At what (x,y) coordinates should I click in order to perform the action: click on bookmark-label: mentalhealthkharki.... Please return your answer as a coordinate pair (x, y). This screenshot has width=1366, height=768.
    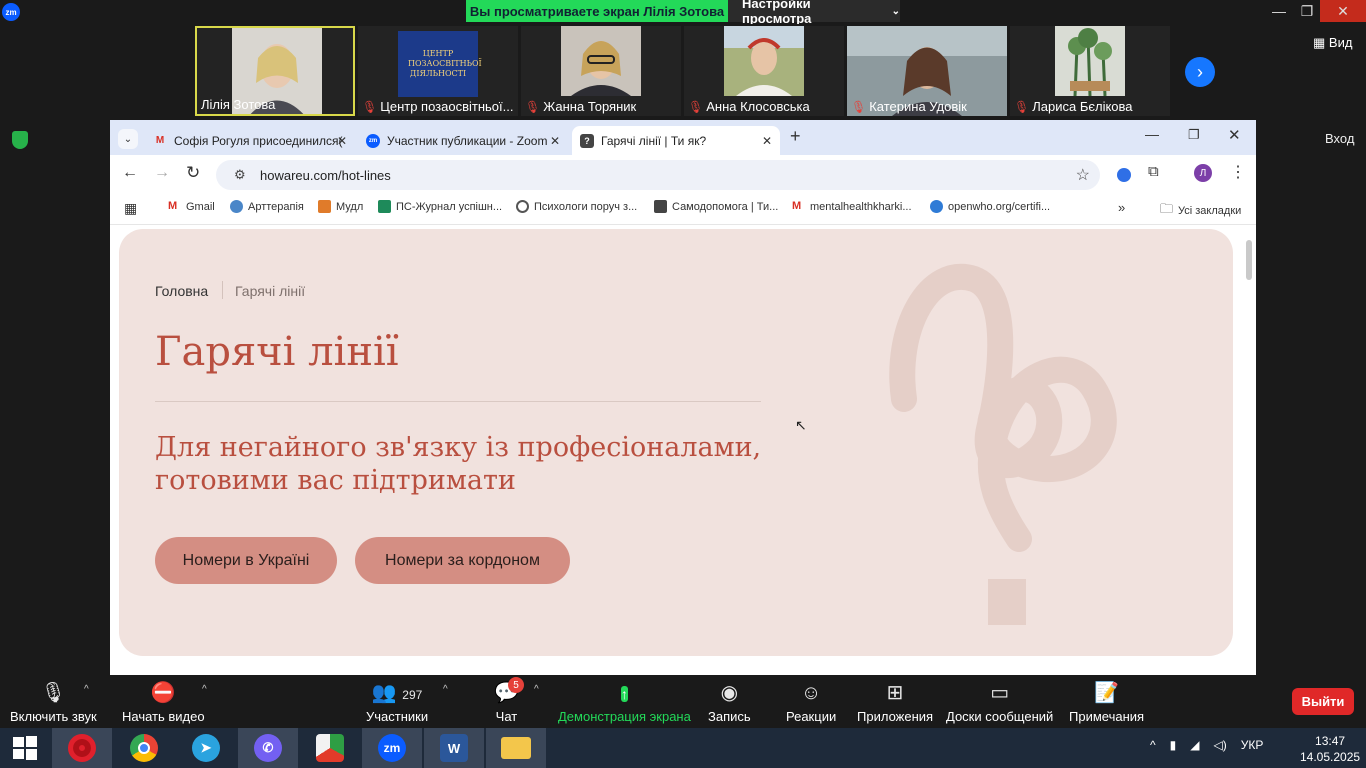
    Looking at the image, I should click on (861, 206).